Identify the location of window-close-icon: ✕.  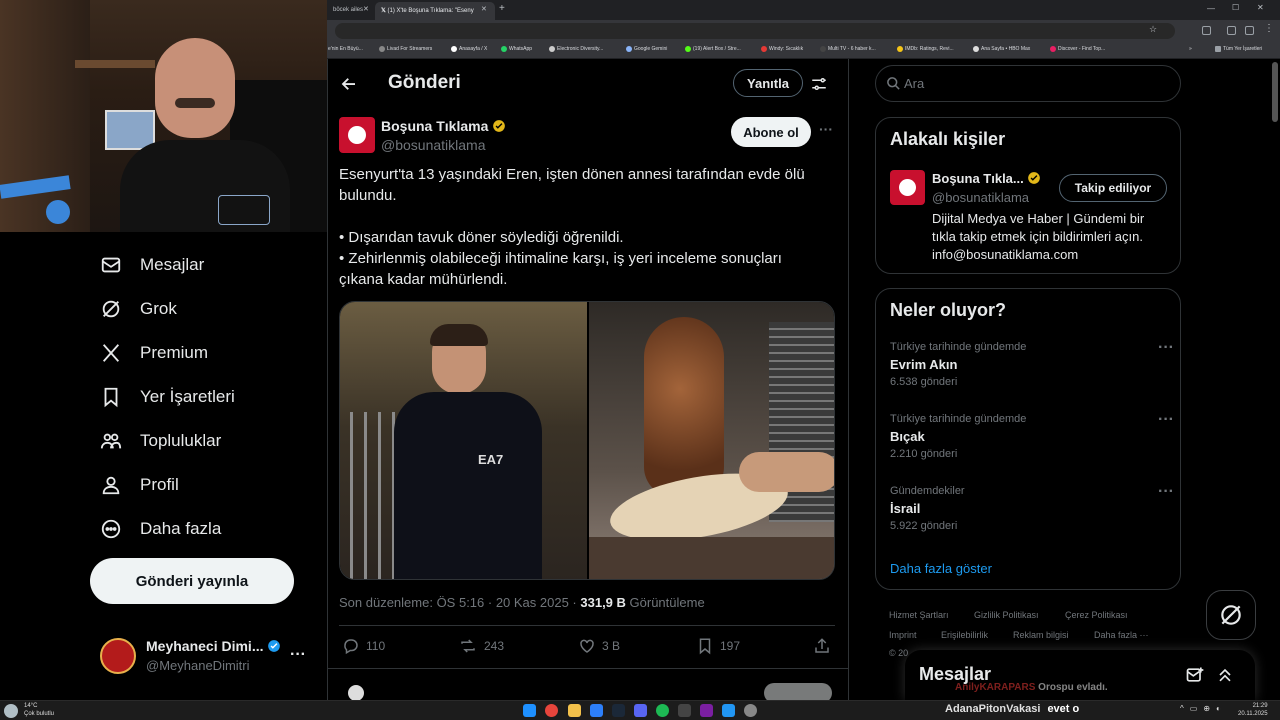
(1260, 7).